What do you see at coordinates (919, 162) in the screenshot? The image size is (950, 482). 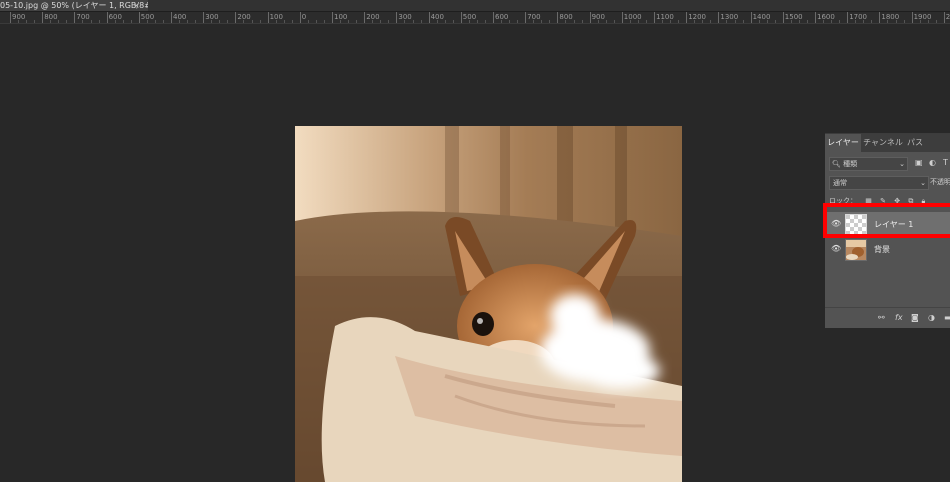 I see `image-filter-icon: ▣` at bounding box center [919, 162].